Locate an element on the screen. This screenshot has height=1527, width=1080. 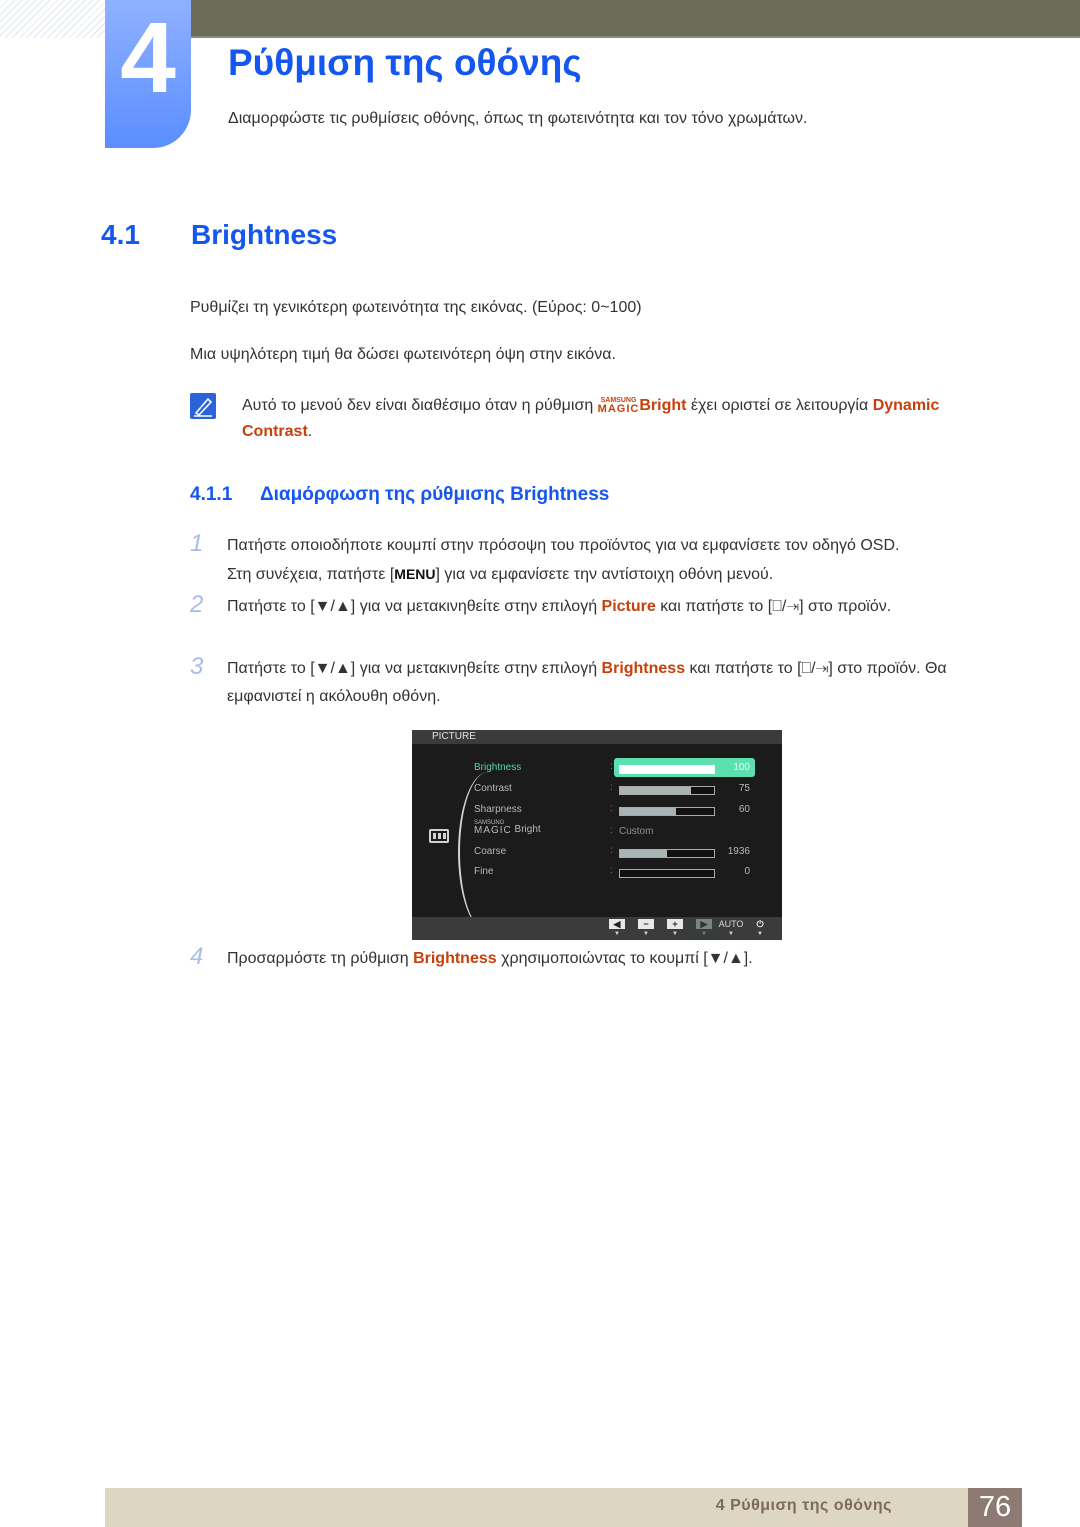
subsection-title: Διαμόρφωση της ρύθμισης Brightness is located at coordinates (435, 494).